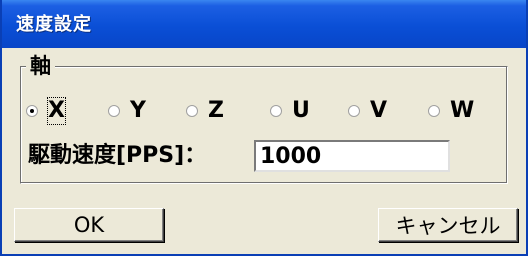 The height and width of the screenshot is (256, 528). I want to click on cancel-button: キャンセル, so click(448, 225).